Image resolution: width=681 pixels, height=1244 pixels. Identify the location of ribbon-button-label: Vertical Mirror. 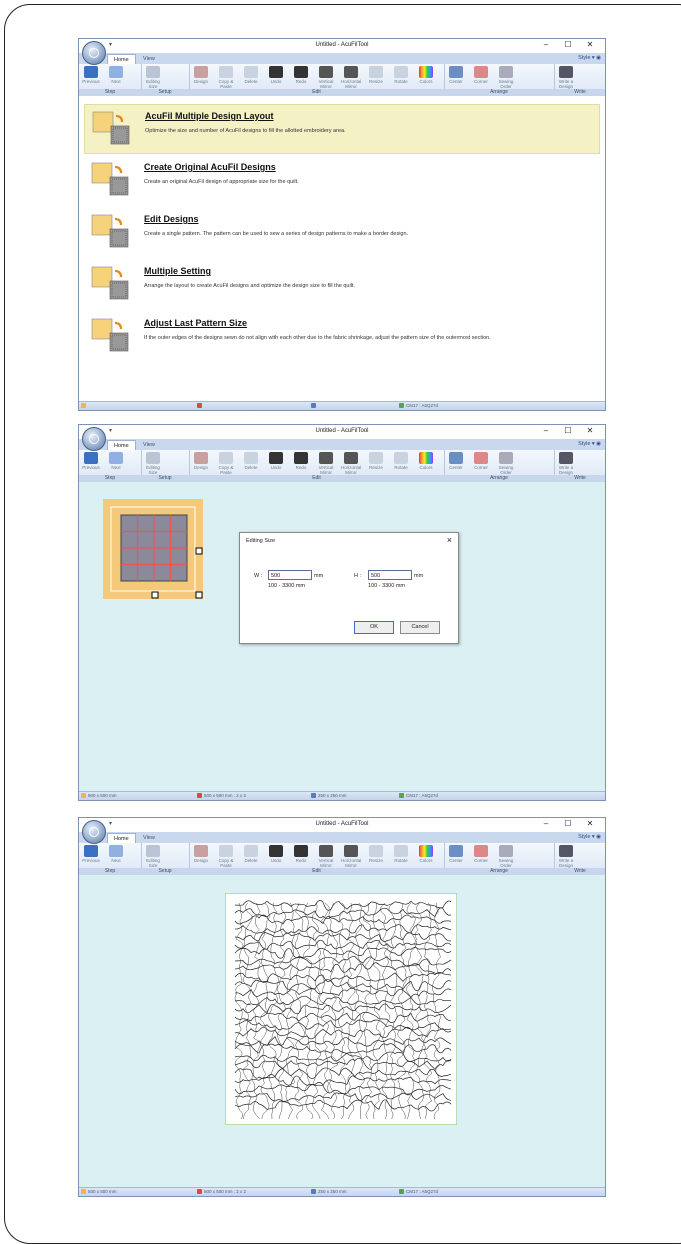
(326, 84).